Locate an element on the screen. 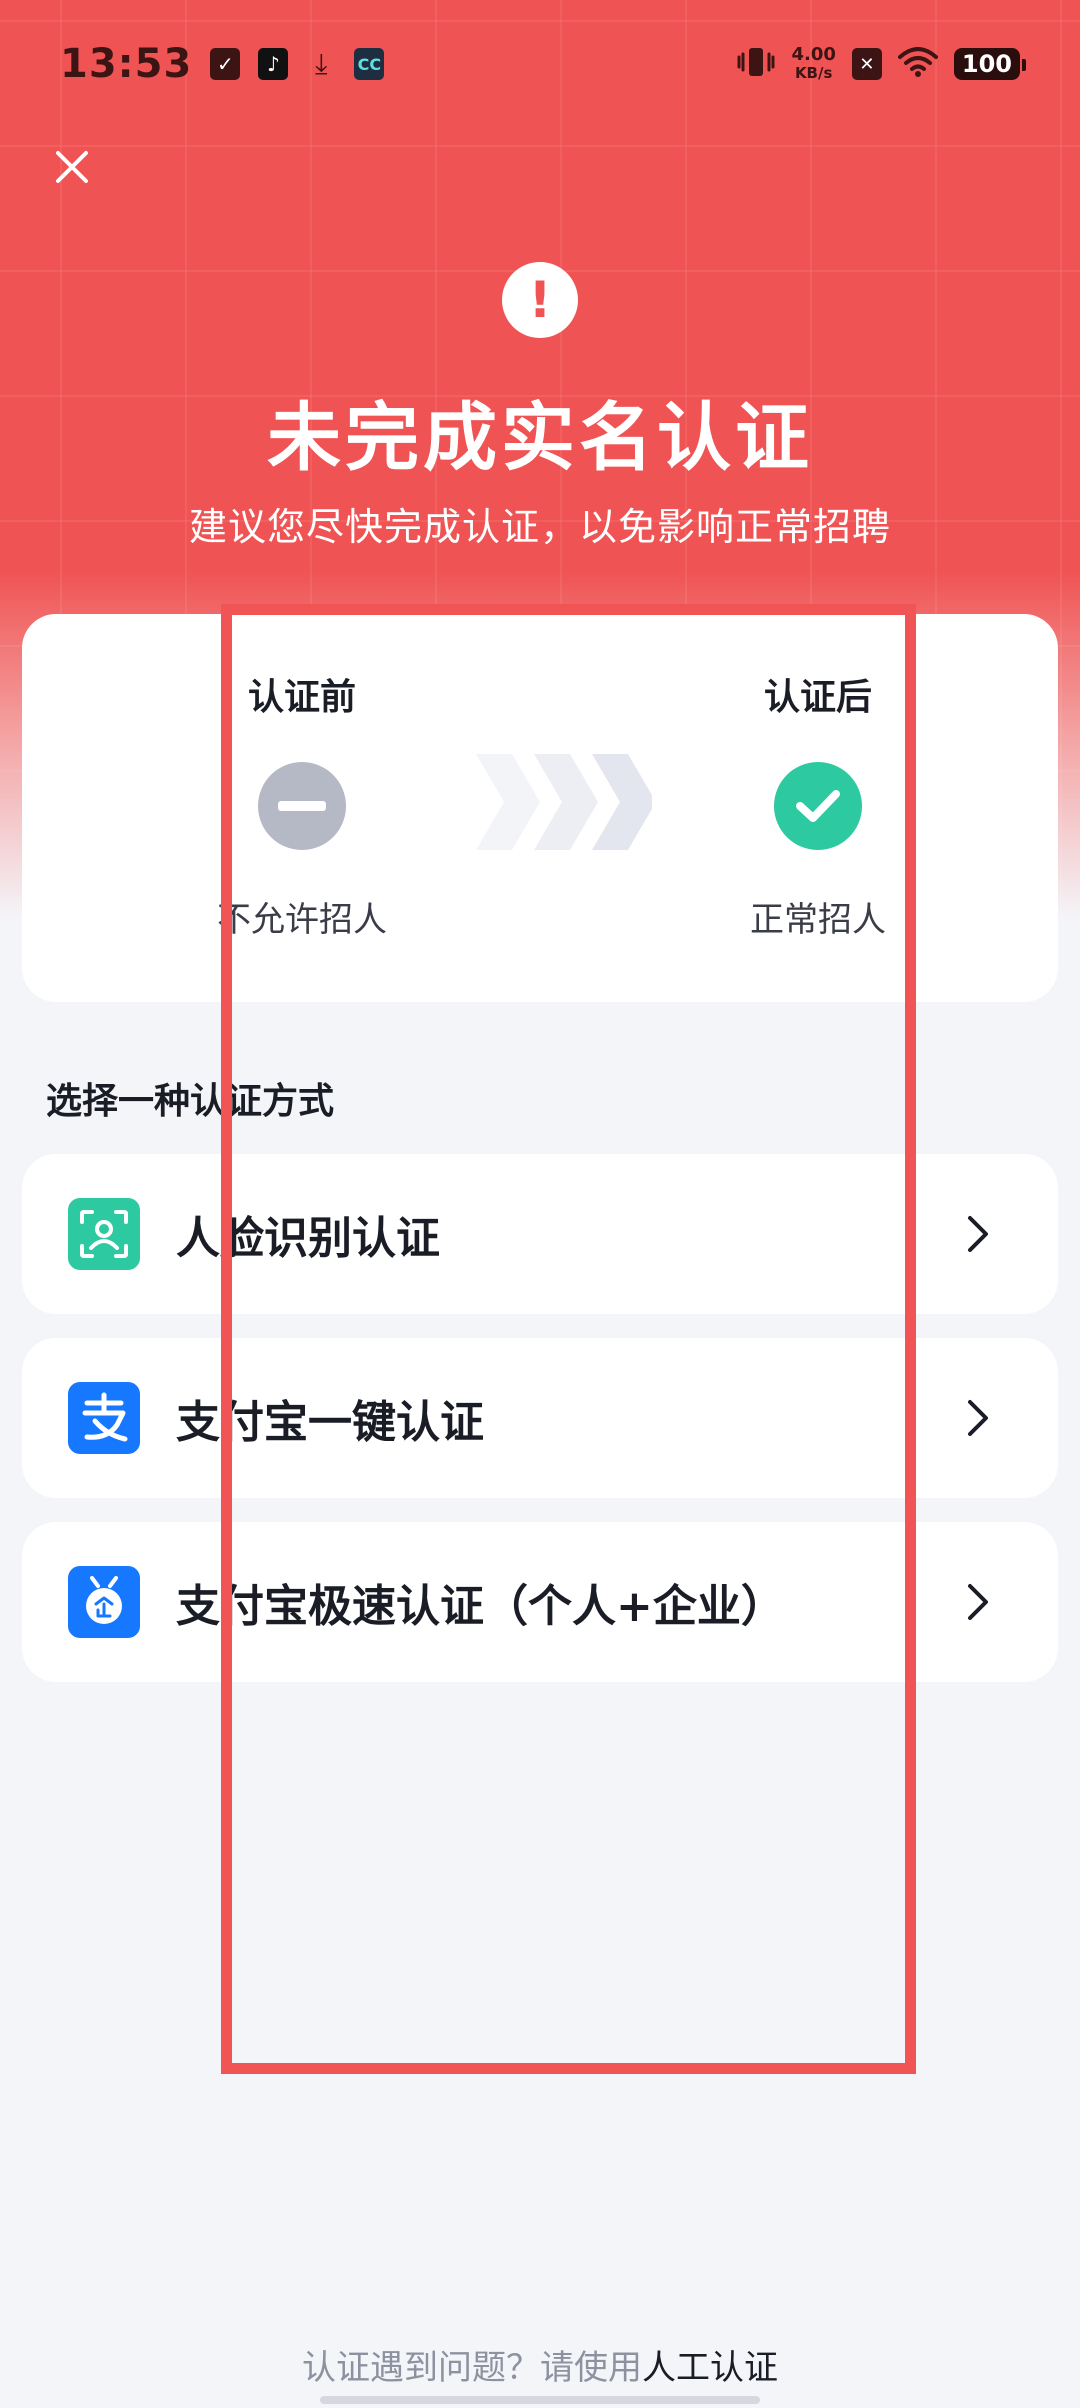 The width and height of the screenshot is (1080, 2408). status-left: 13:53 ✓ ♪ ⤓ CC is located at coordinates (222, 64).